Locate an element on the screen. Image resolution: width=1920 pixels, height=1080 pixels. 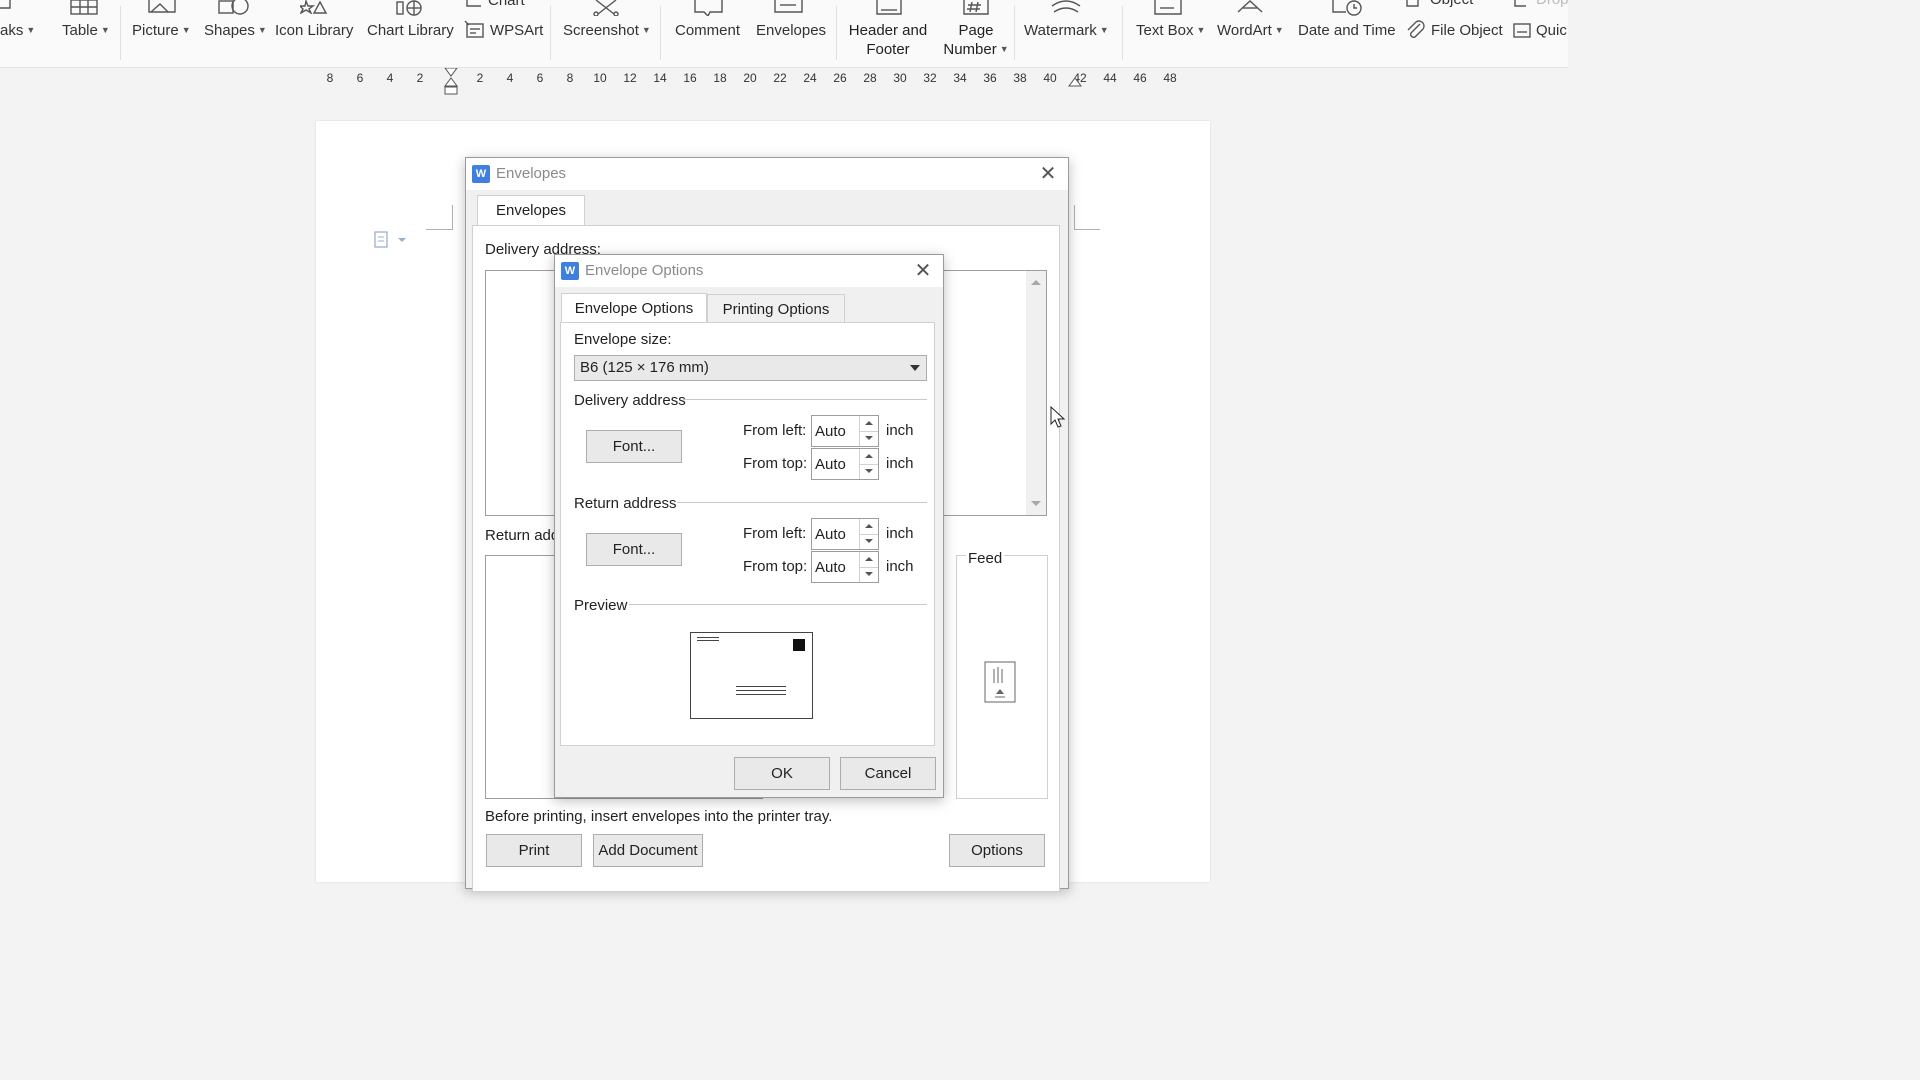
tab-envelope-options: Envelope Options is located at coordinates (634, 308).